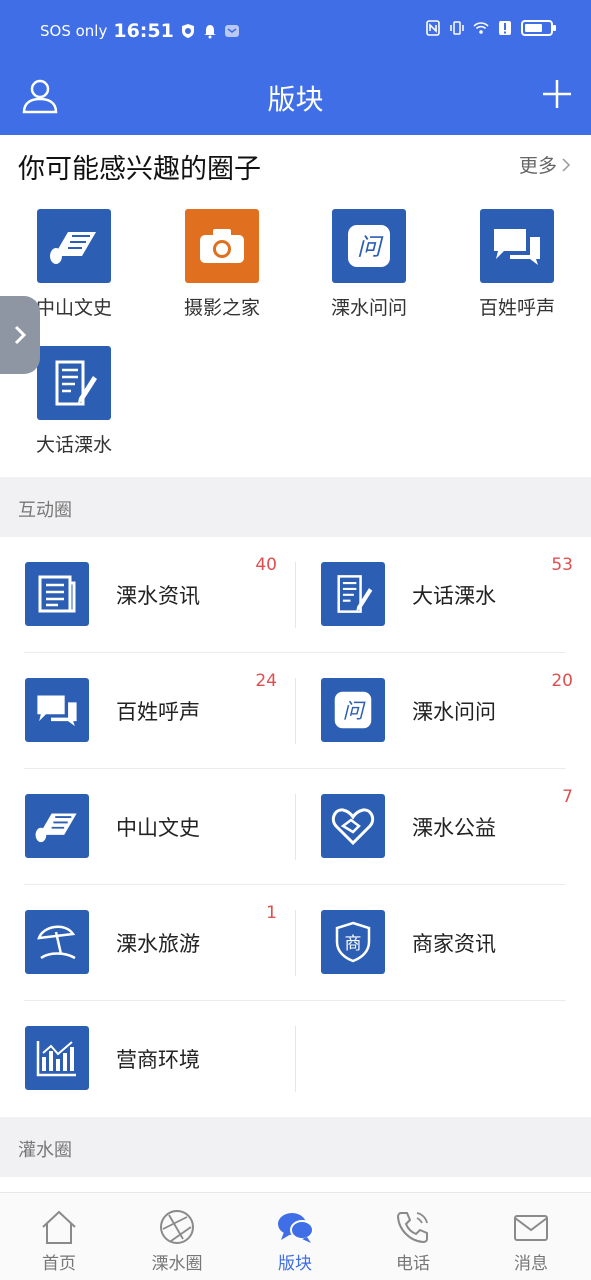 This screenshot has width=591, height=1280. I want to click on forum-item-voice: 百姓呼声 24, so click(147, 711).